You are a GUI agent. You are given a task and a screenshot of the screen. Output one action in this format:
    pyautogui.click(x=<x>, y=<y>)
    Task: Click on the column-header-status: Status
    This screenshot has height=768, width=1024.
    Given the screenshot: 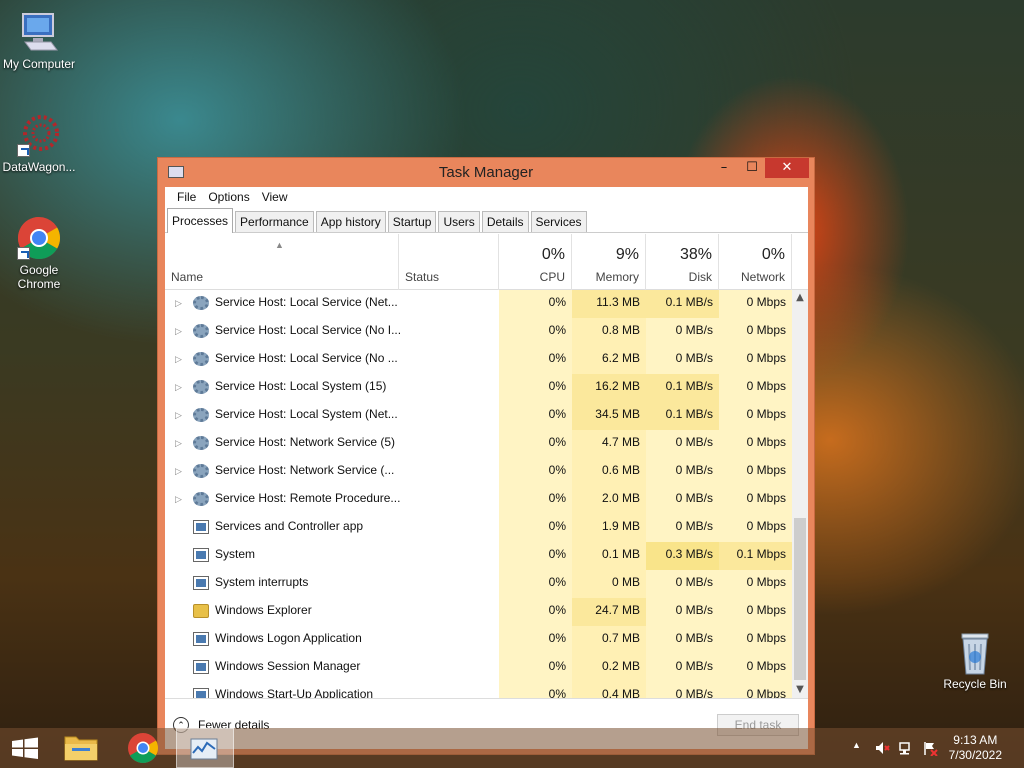 What is the action you would take?
    pyautogui.click(x=449, y=262)
    